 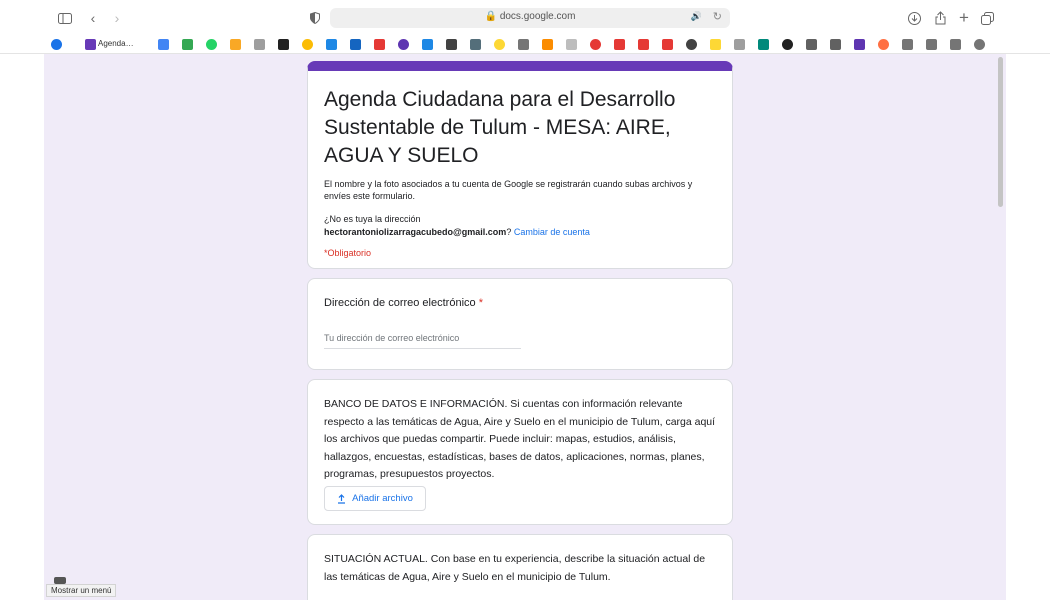 What do you see at coordinates (717, 16) in the screenshot?
I see `reload-icon: ↻` at bounding box center [717, 16].